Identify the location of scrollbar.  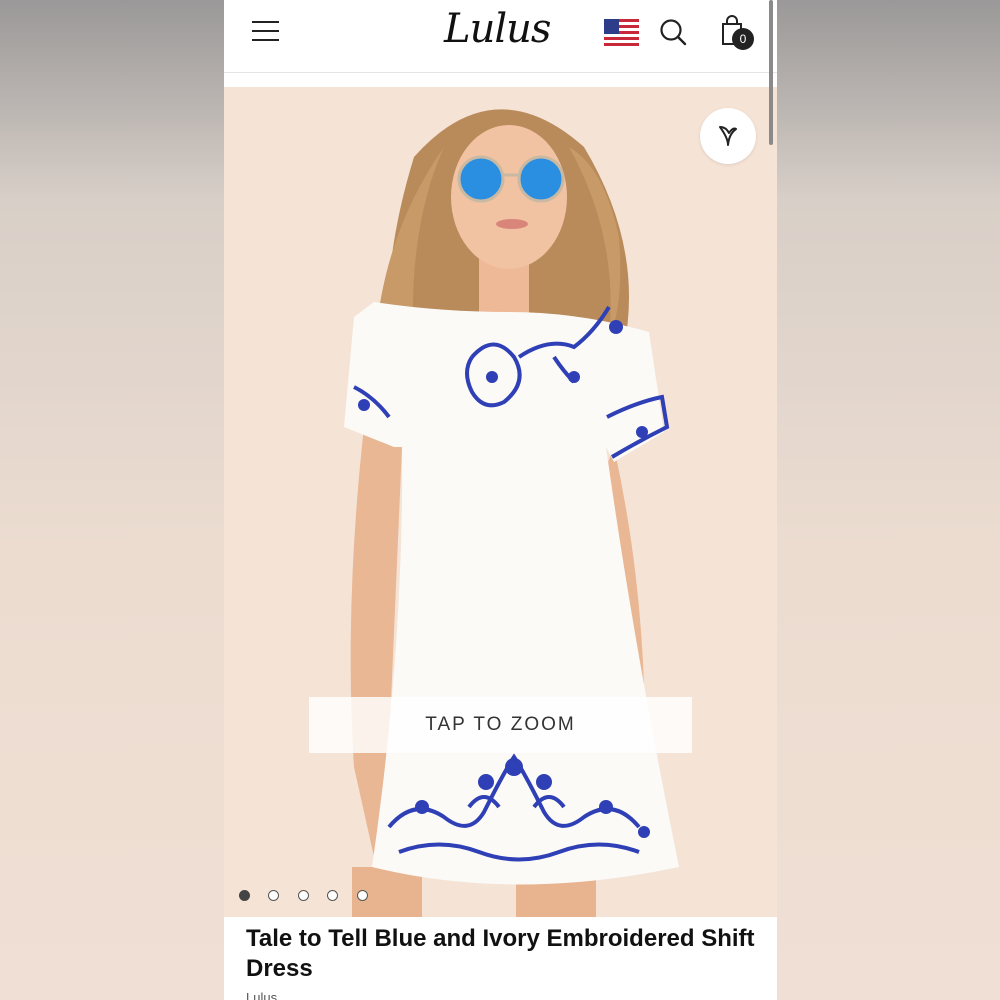
(771, 72).